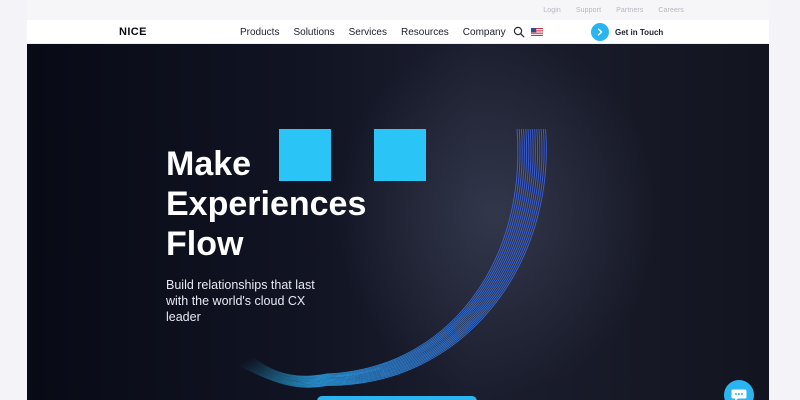  I want to click on utility-nav: Login Support Partners Careers, so click(398, 10).